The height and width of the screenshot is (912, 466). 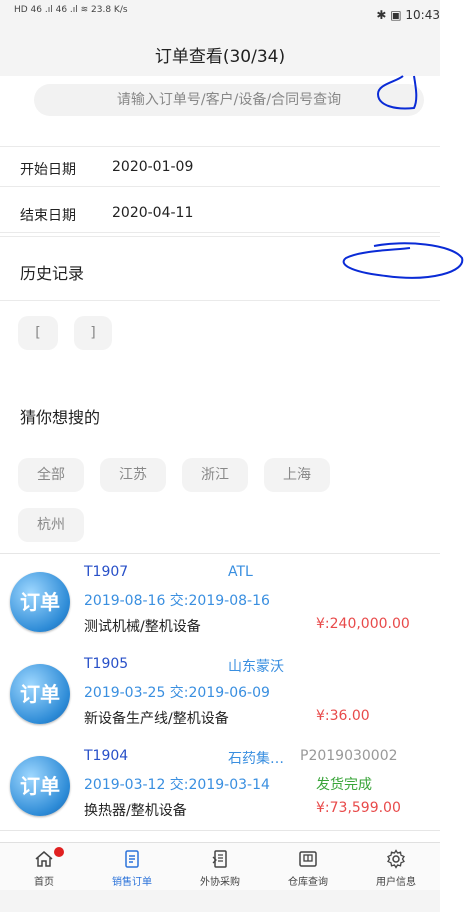 What do you see at coordinates (219, 859) in the screenshot?
I see `purchase-icon` at bounding box center [219, 859].